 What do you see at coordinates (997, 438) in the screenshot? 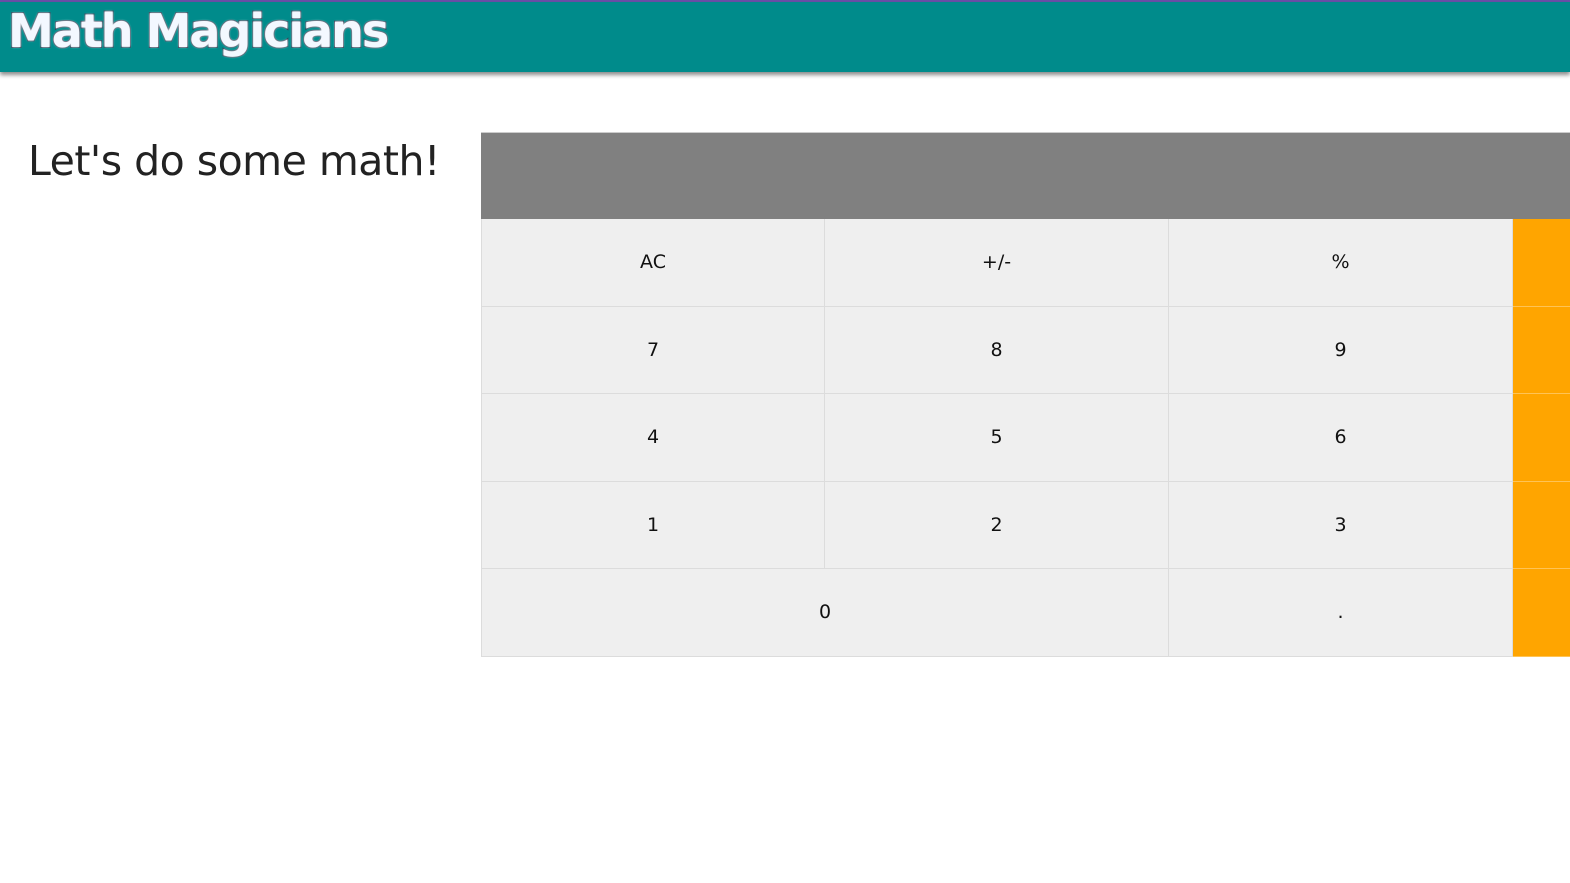
I see `key-5: 5` at bounding box center [997, 438].